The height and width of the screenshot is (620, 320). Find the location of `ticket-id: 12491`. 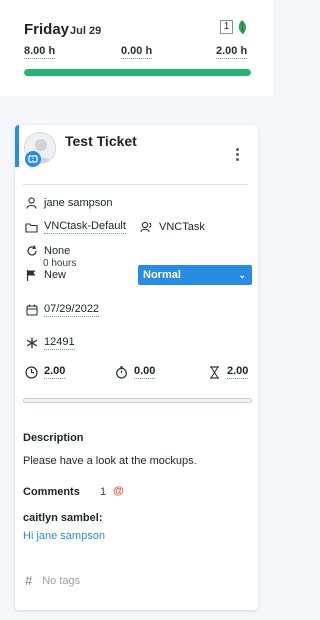

ticket-id: 12491 is located at coordinates (59, 343).